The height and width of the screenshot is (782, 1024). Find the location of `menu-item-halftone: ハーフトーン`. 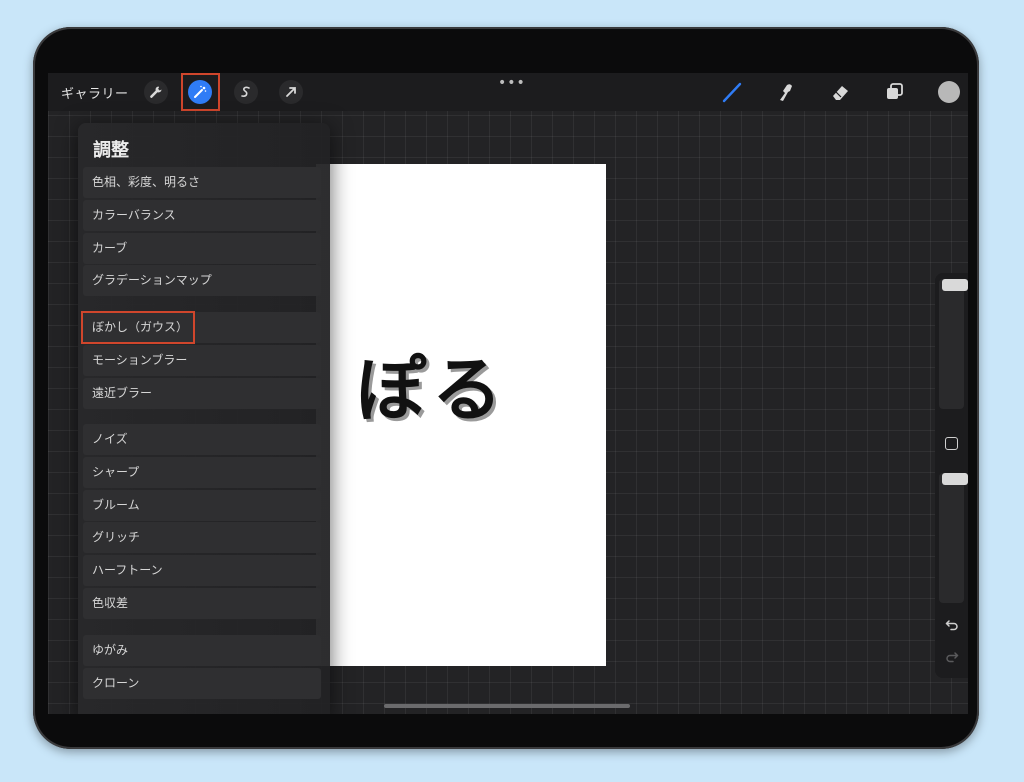

menu-item-halftone: ハーフトーン is located at coordinates (202, 570).